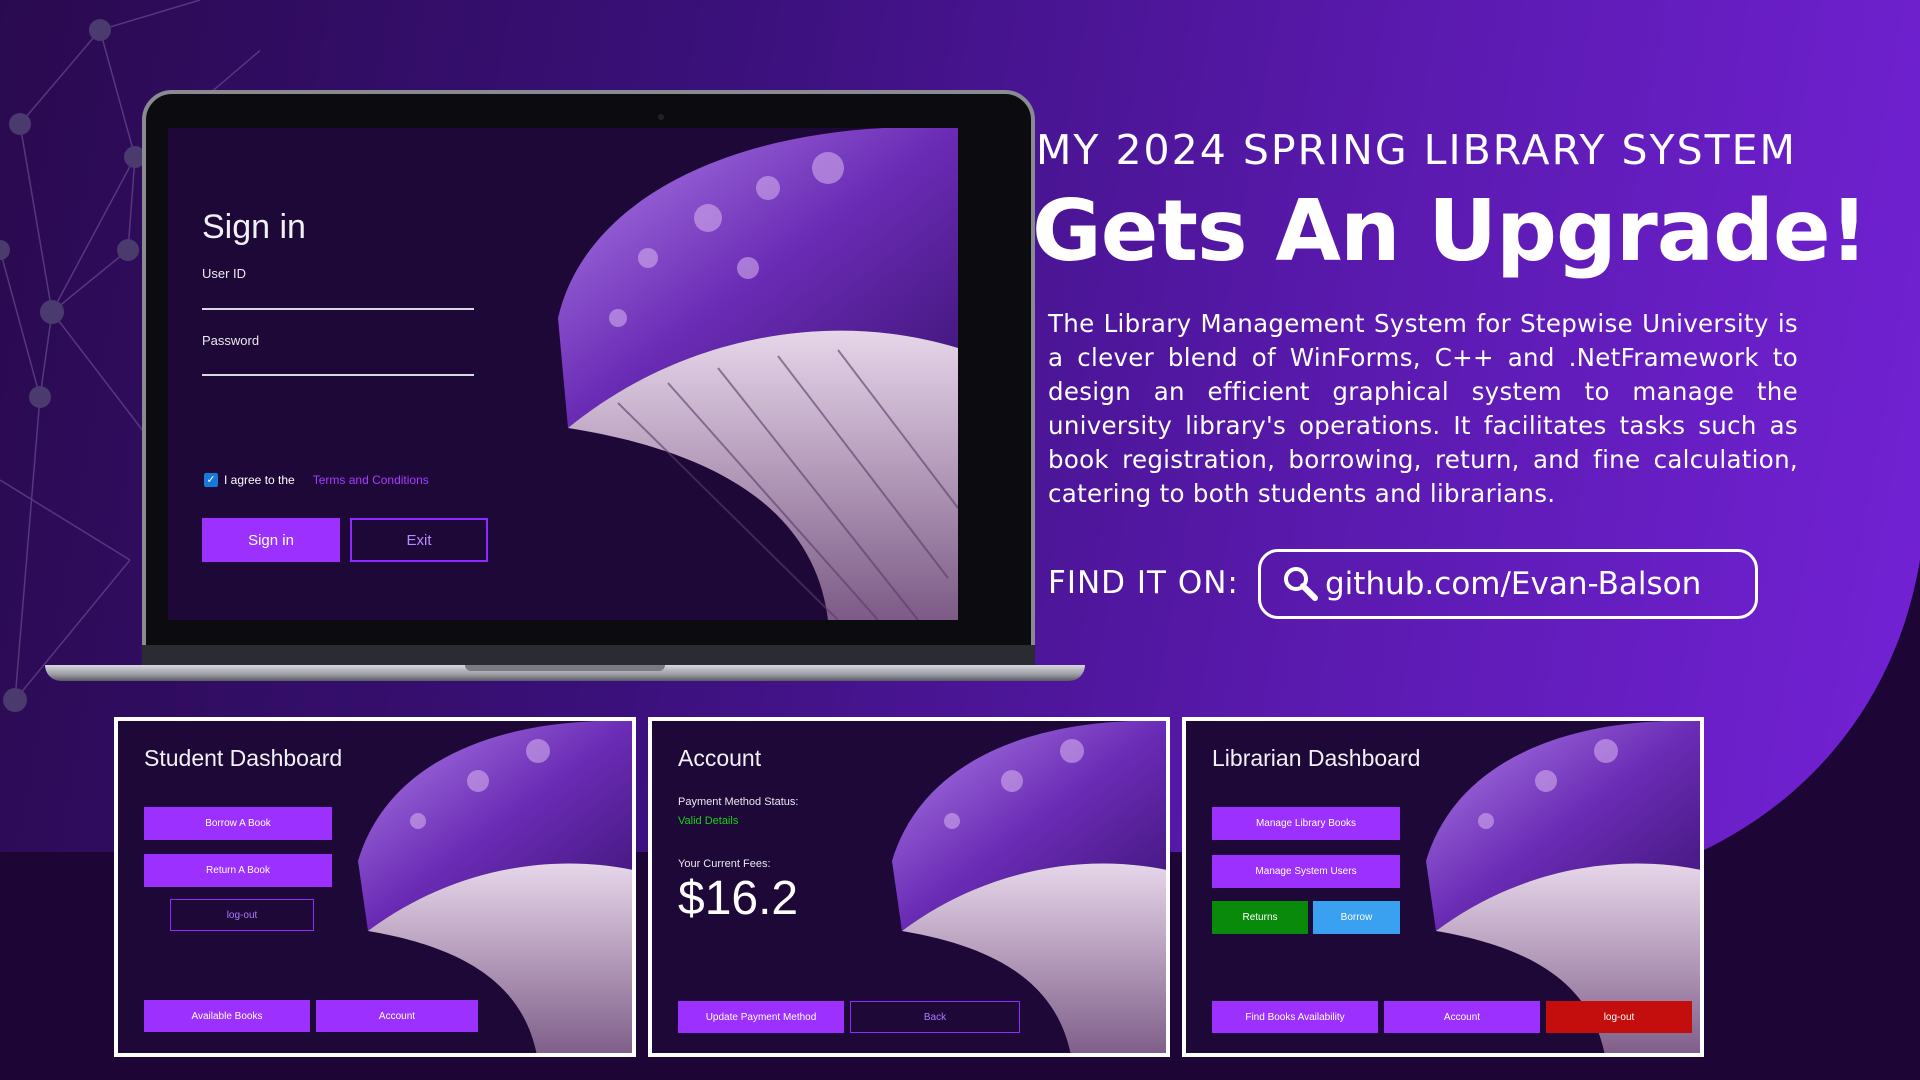  I want to click on borrow-book-button: Borrow A Book, so click(238, 823).